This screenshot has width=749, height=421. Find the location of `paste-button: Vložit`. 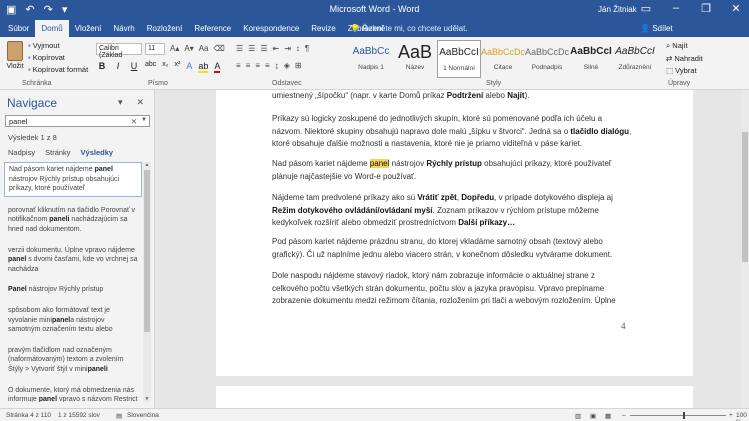

paste-button: Vložit is located at coordinates (15, 55).